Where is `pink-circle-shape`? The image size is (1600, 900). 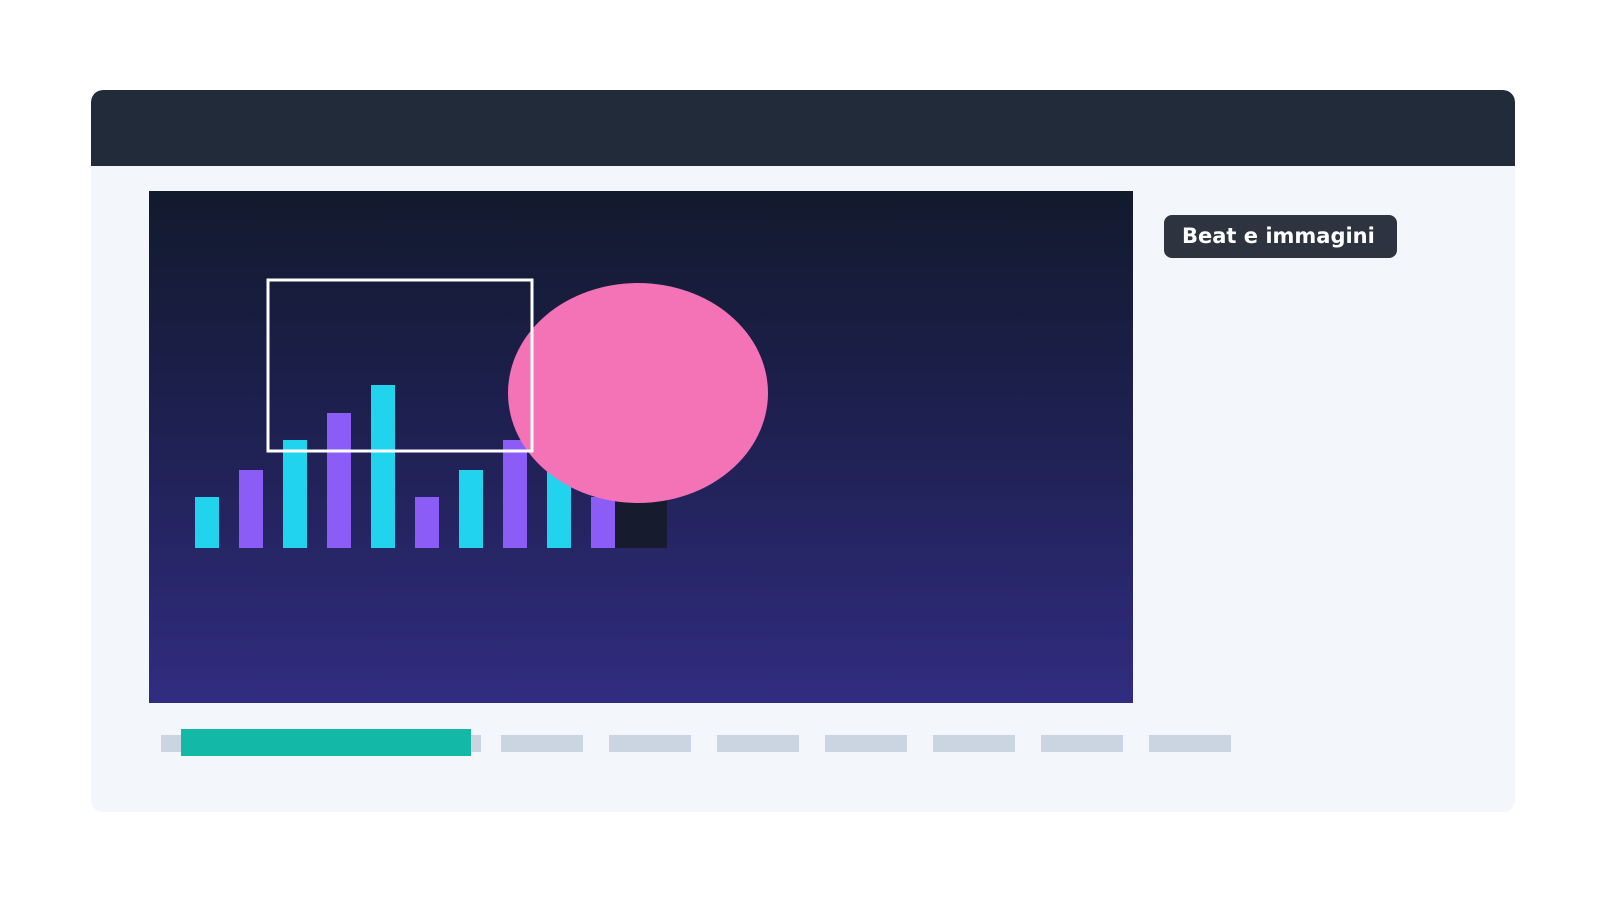 pink-circle-shape is located at coordinates (638, 393).